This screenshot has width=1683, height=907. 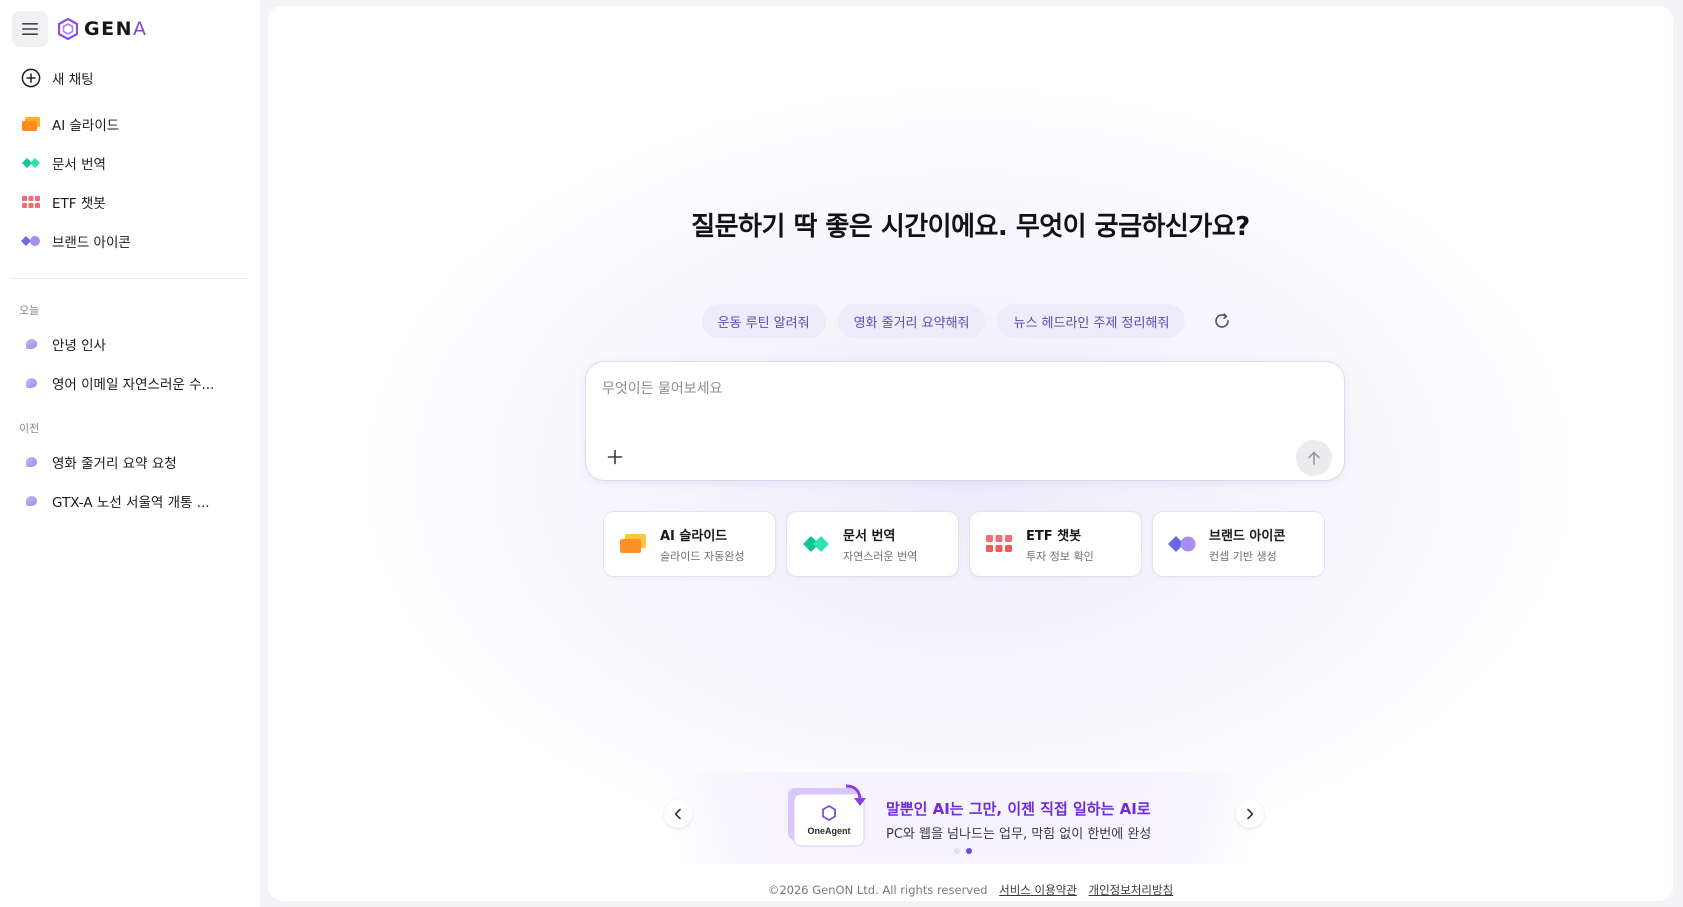 I want to click on refresh-suggestions-button, so click(x=1222, y=321).